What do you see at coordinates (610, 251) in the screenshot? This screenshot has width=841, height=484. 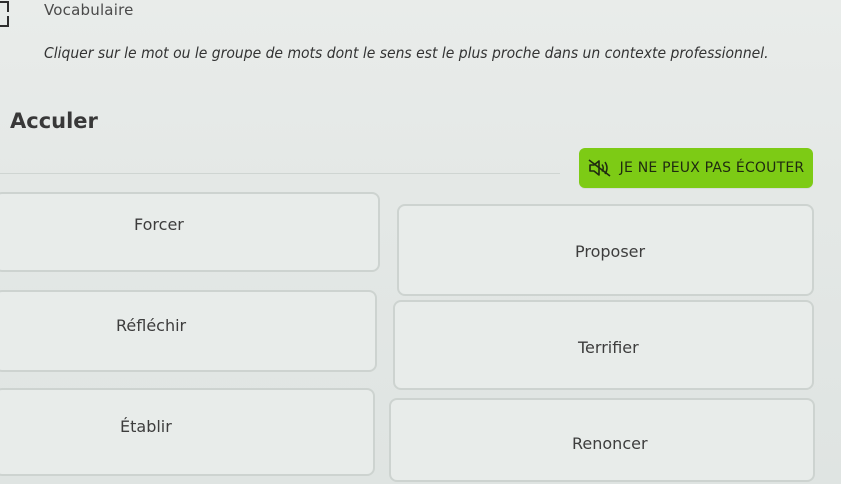 I see `option-label: Proposer` at bounding box center [610, 251].